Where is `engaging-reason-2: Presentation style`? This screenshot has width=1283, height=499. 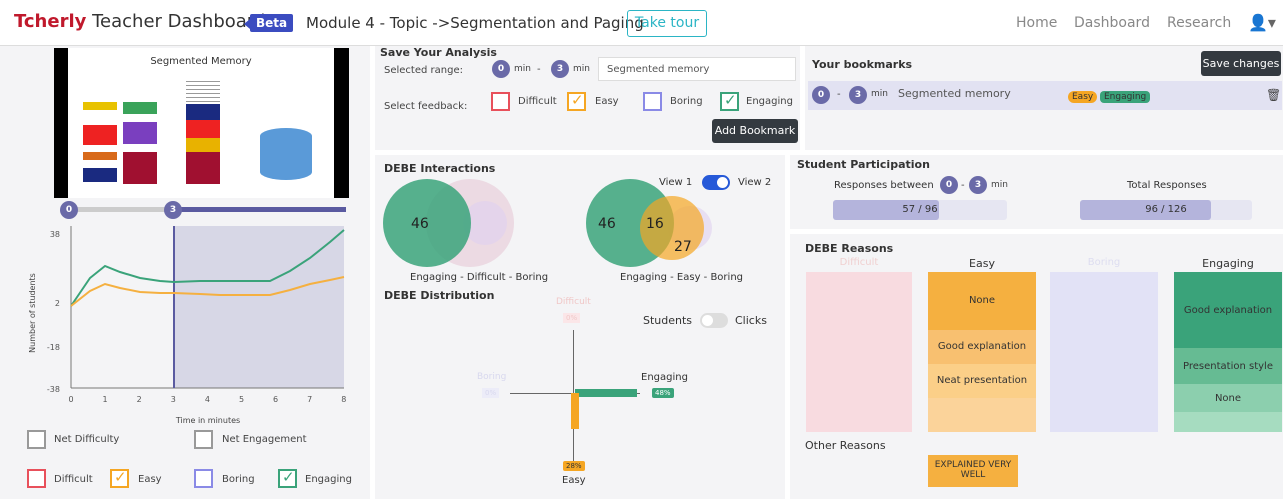 engaging-reason-2: Presentation style is located at coordinates (1228, 366).